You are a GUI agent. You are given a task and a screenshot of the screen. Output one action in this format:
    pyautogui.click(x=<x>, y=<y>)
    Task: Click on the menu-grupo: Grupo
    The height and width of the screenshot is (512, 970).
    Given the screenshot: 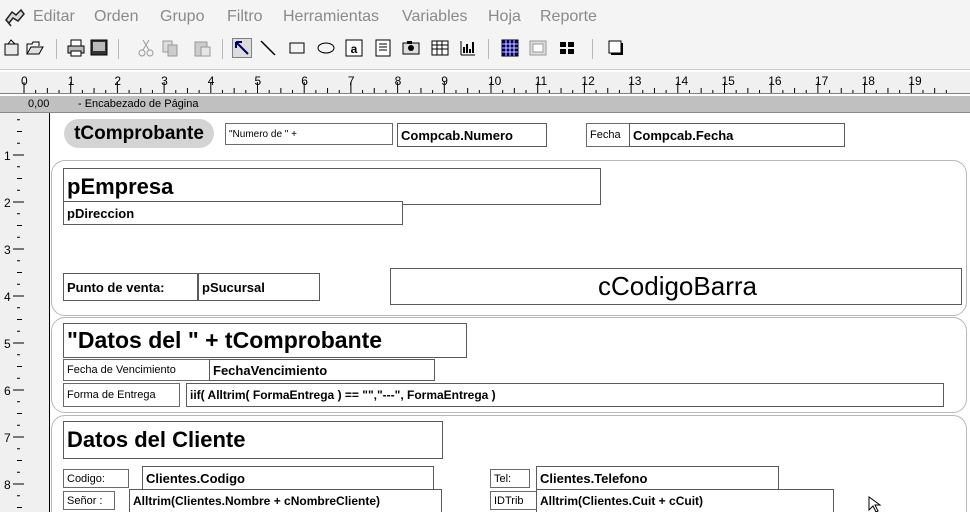 What is the action you would take?
    pyautogui.click(x=182, y=17)
    